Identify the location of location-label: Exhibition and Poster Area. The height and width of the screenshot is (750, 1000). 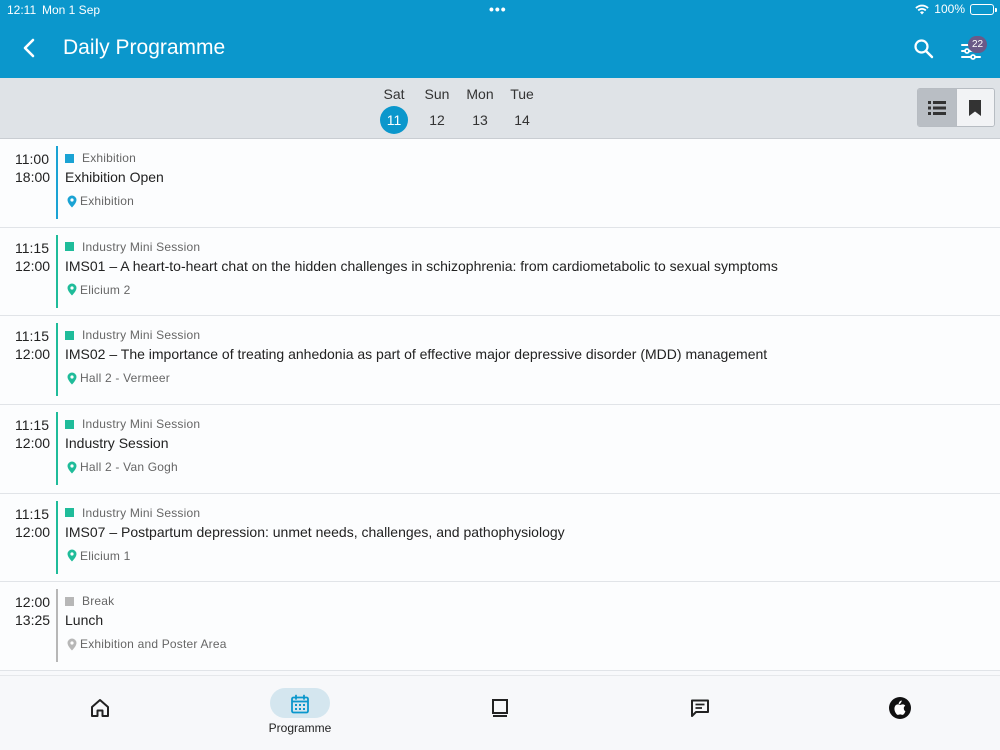
(153, 644).